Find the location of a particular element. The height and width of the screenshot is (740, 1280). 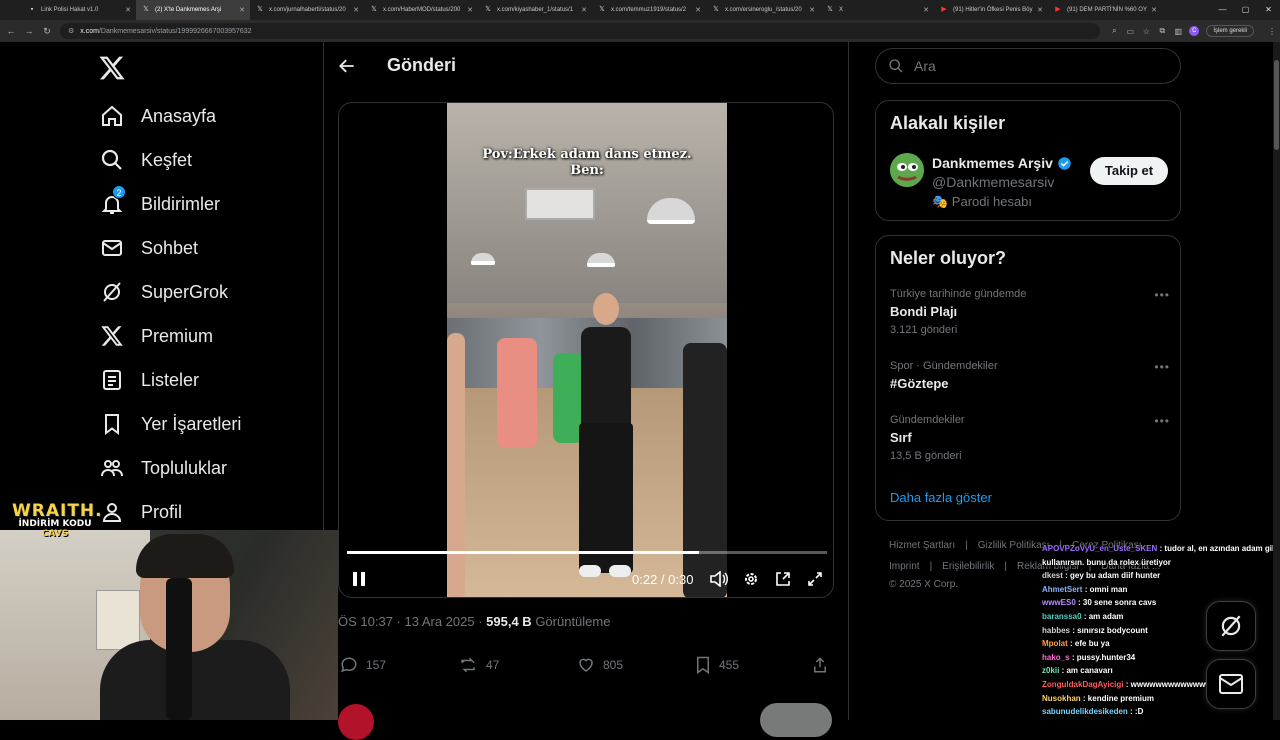

reply-button: 157 is located at coordinates (363, 665).